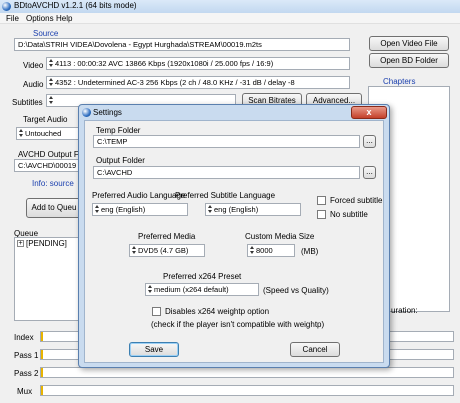  What do you see at coordinates (321, 214) in the screenshot?
I see `no-subtitle-checkbox` at bounding box center [321, 214].